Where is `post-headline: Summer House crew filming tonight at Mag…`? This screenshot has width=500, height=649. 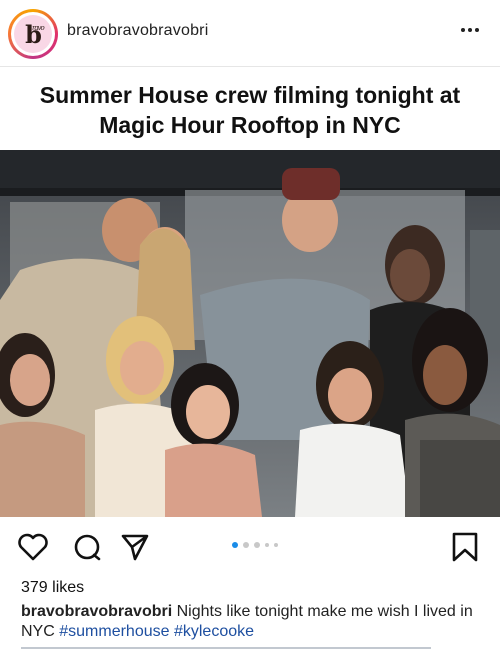
post-headline: Summer House crew filming tonight at Mag… is located at coordinates (250, 110).